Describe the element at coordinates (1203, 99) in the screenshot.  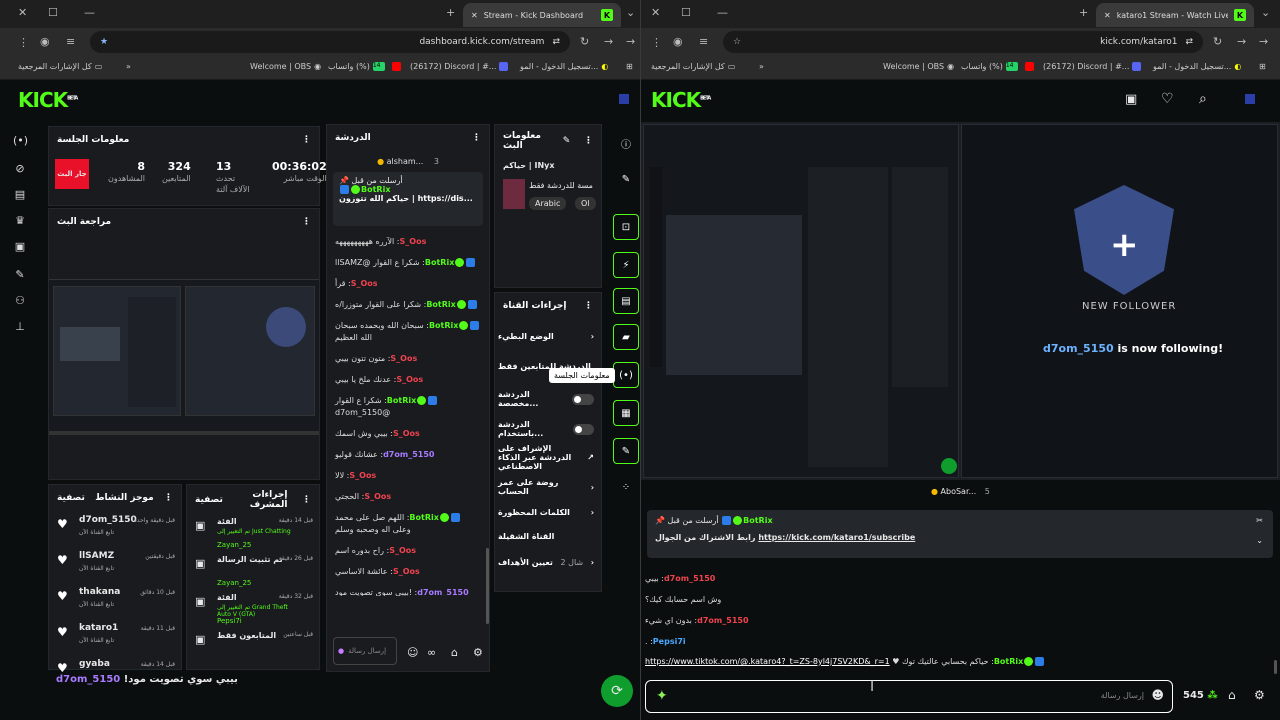
I see `search-icon: ⌕` at that location.